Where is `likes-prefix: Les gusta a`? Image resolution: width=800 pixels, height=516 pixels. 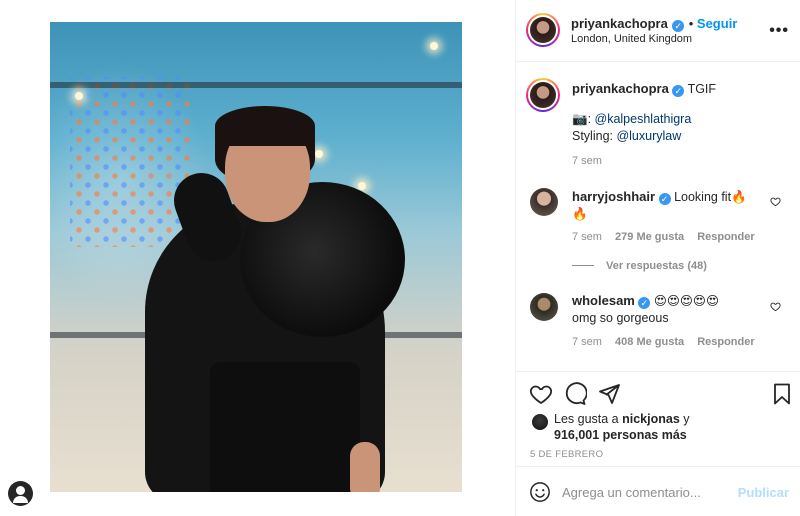
likes-prefix: Les gusta a is located at coordinates (588, 419).